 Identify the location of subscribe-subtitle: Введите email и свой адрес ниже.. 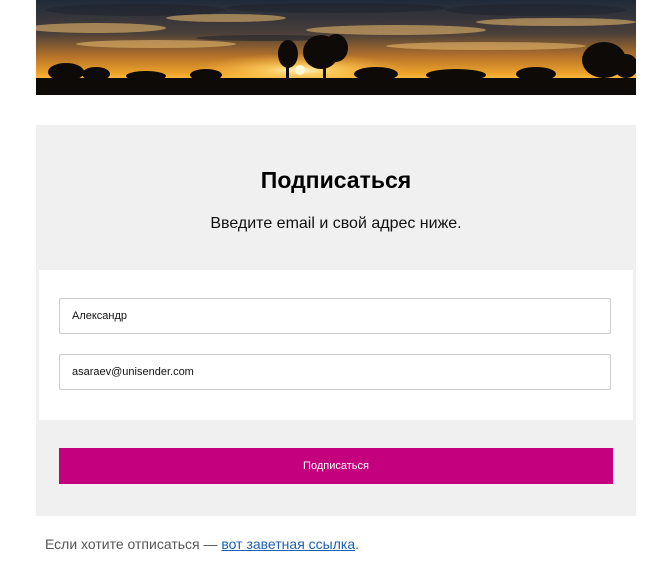
(336, 223).